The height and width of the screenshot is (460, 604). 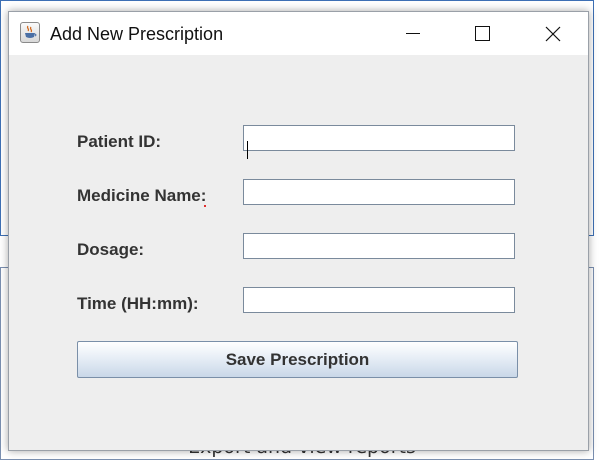 What do you see at coordinates (119, 141) in the screenshot?
I see `patient-id-label: Patient ID:` at bounding box center [119, 141].